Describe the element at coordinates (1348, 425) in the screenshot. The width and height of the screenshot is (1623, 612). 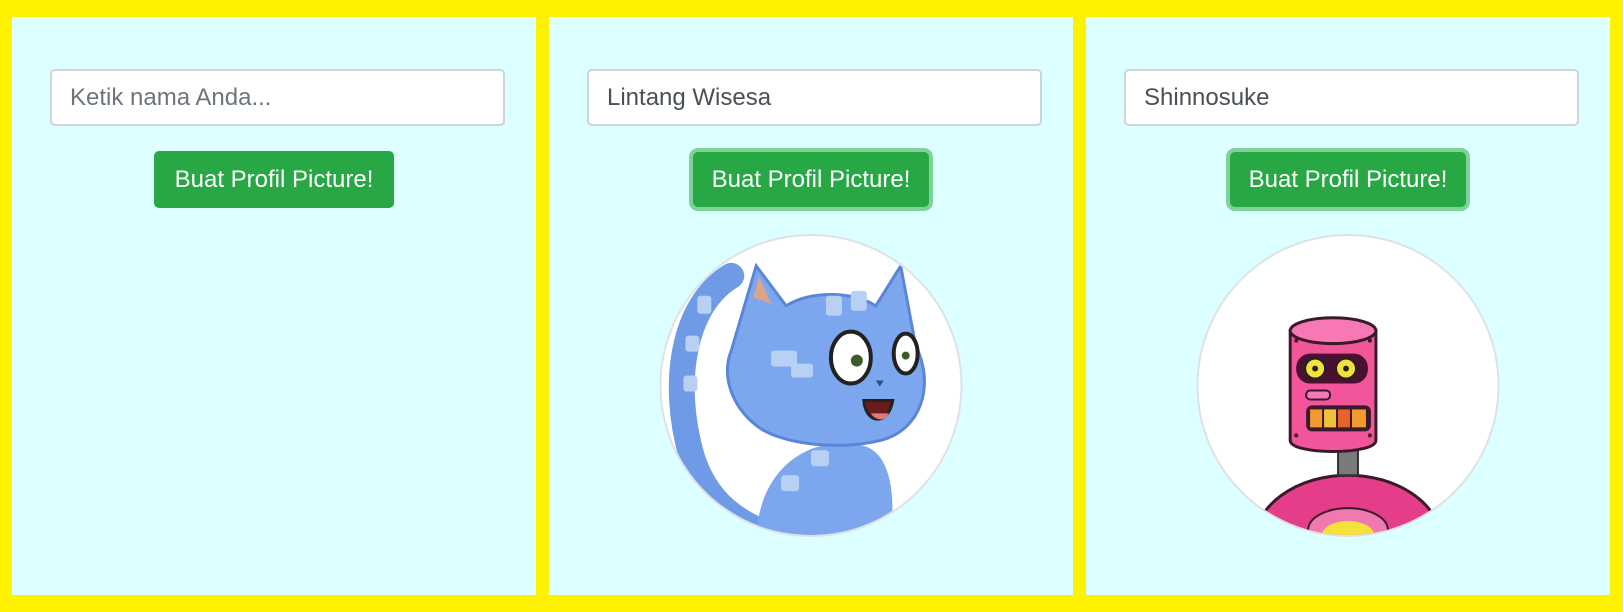
I see `pink-robot-avatar-icon` at that location.